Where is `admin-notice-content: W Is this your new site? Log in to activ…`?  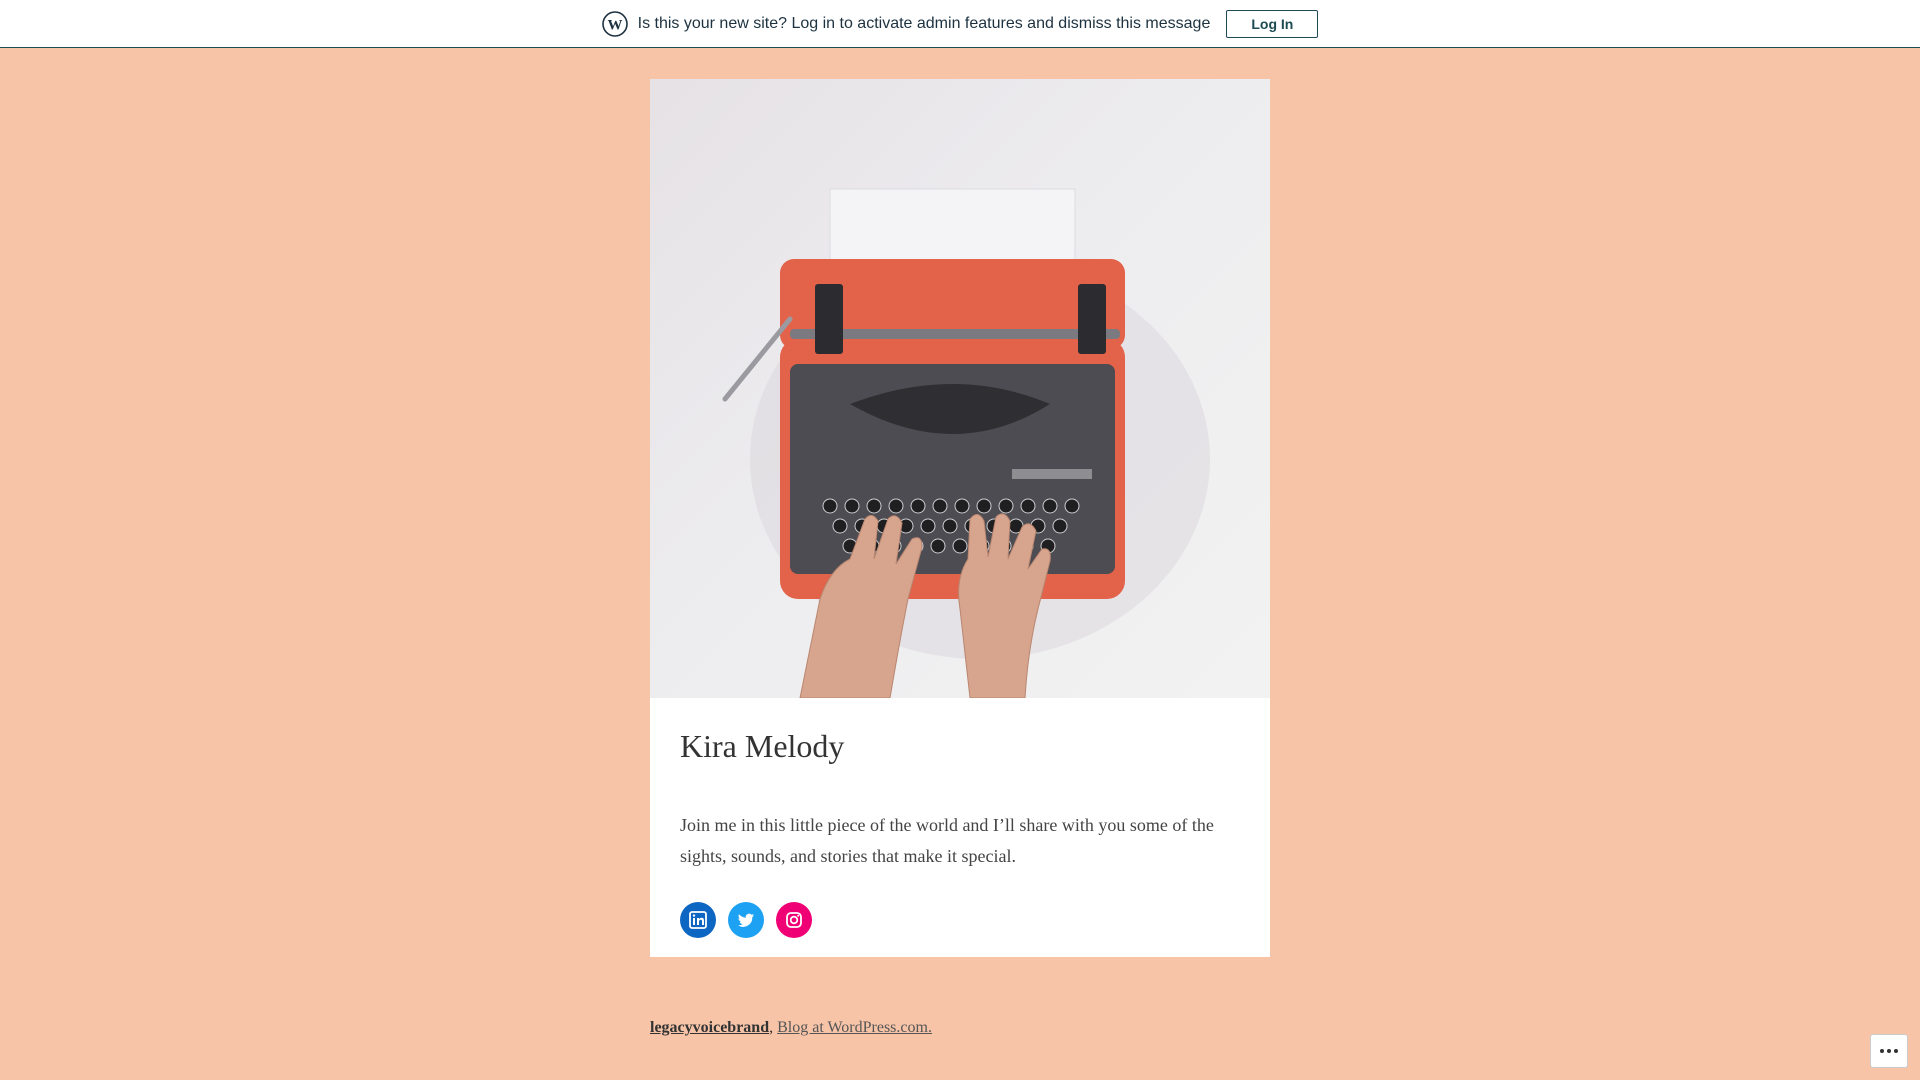 admin-notice-content: W Is this your new site? Log in to activ… is located at coordinates (960, 23).